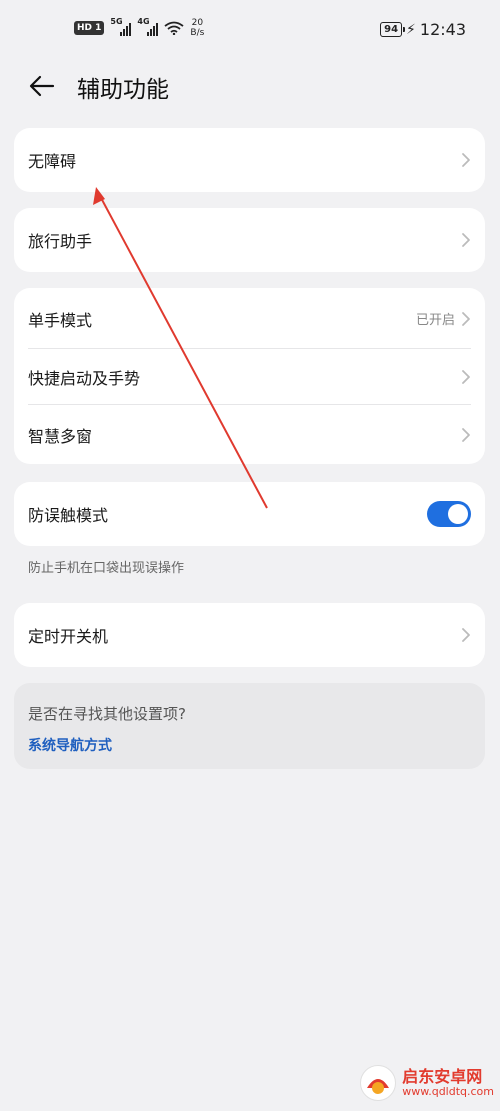  I want to click on back-arrow-icon, so click(42, 86).